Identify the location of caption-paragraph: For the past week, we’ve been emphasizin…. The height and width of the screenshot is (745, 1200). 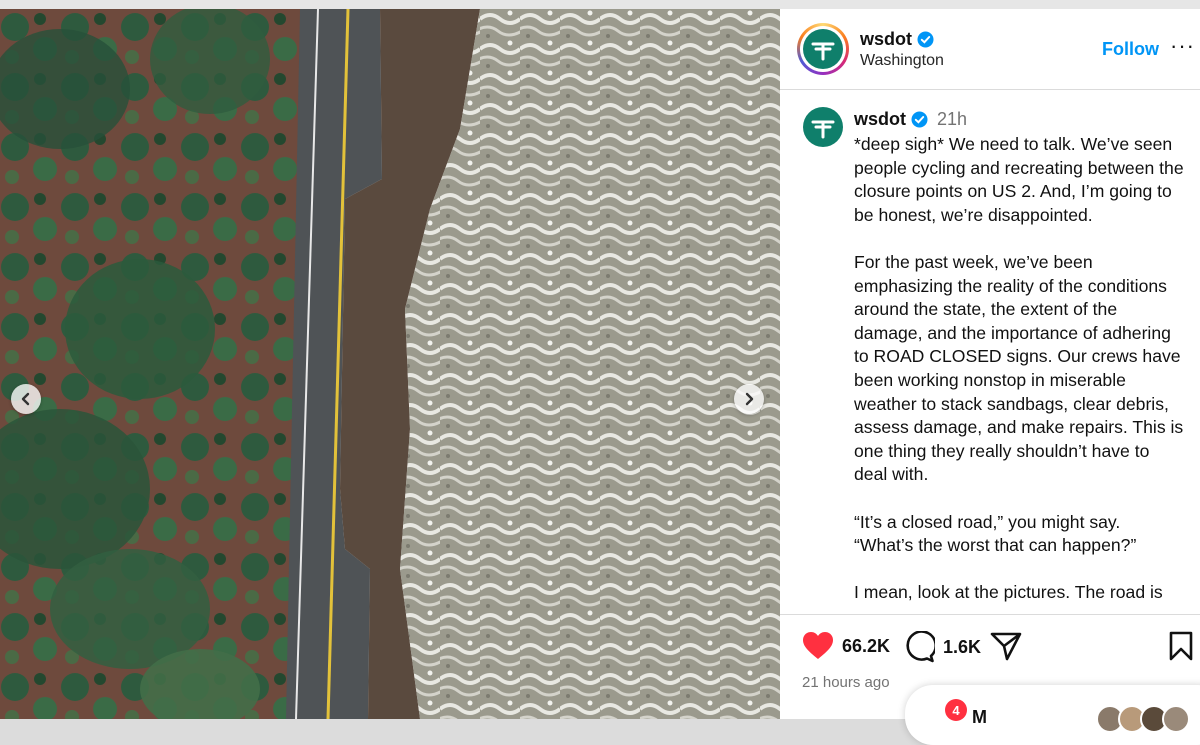
(1019, 368).